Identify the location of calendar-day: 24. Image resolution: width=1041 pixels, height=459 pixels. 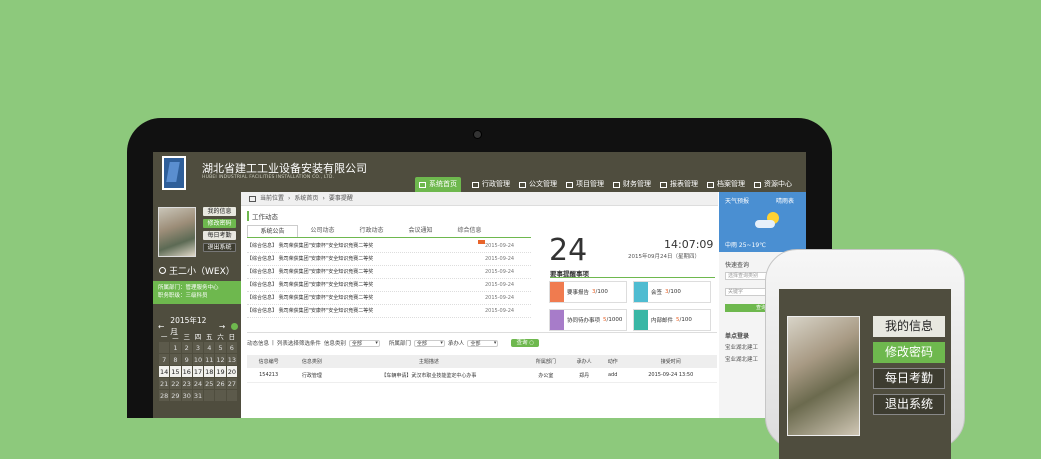
(198, 383).